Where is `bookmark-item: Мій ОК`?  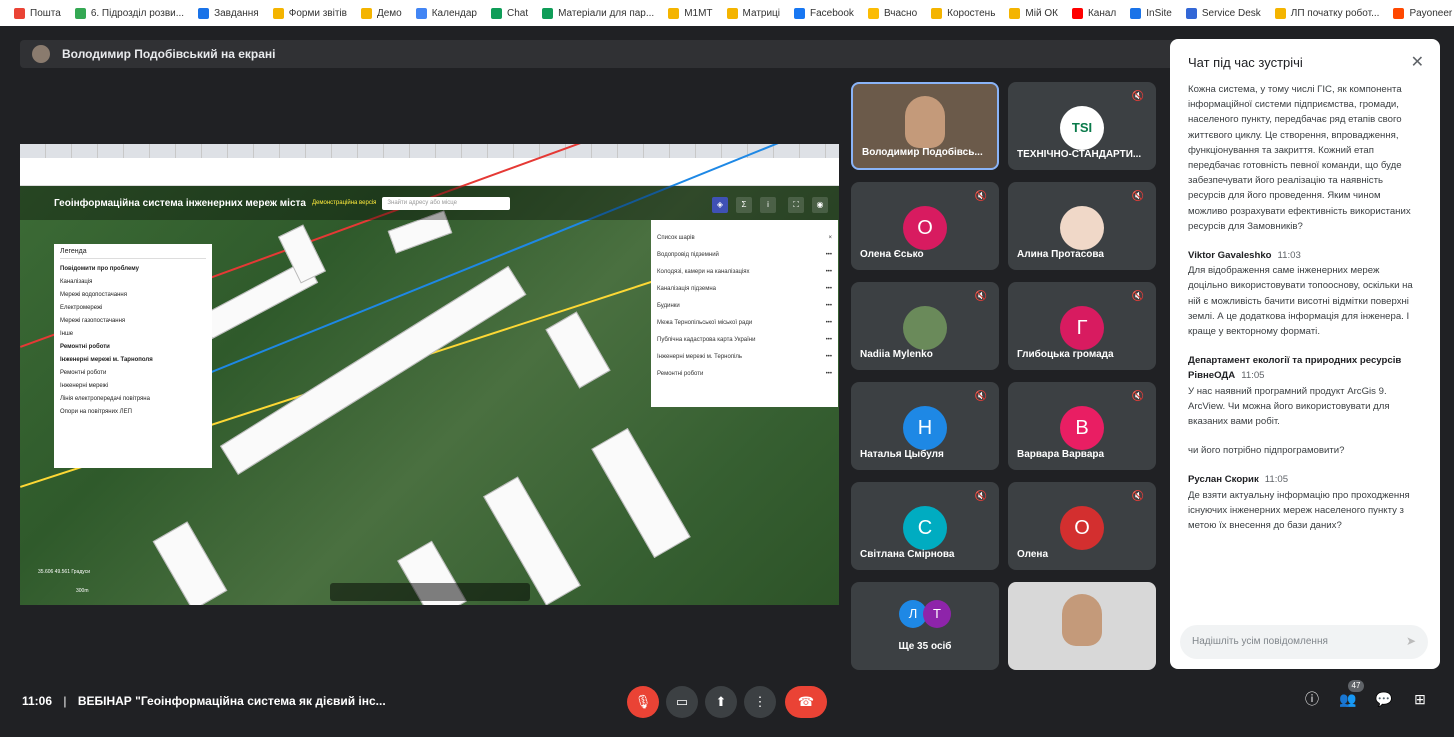
bookmark-item: Мій ОК is located at coordinates (1033, 13).